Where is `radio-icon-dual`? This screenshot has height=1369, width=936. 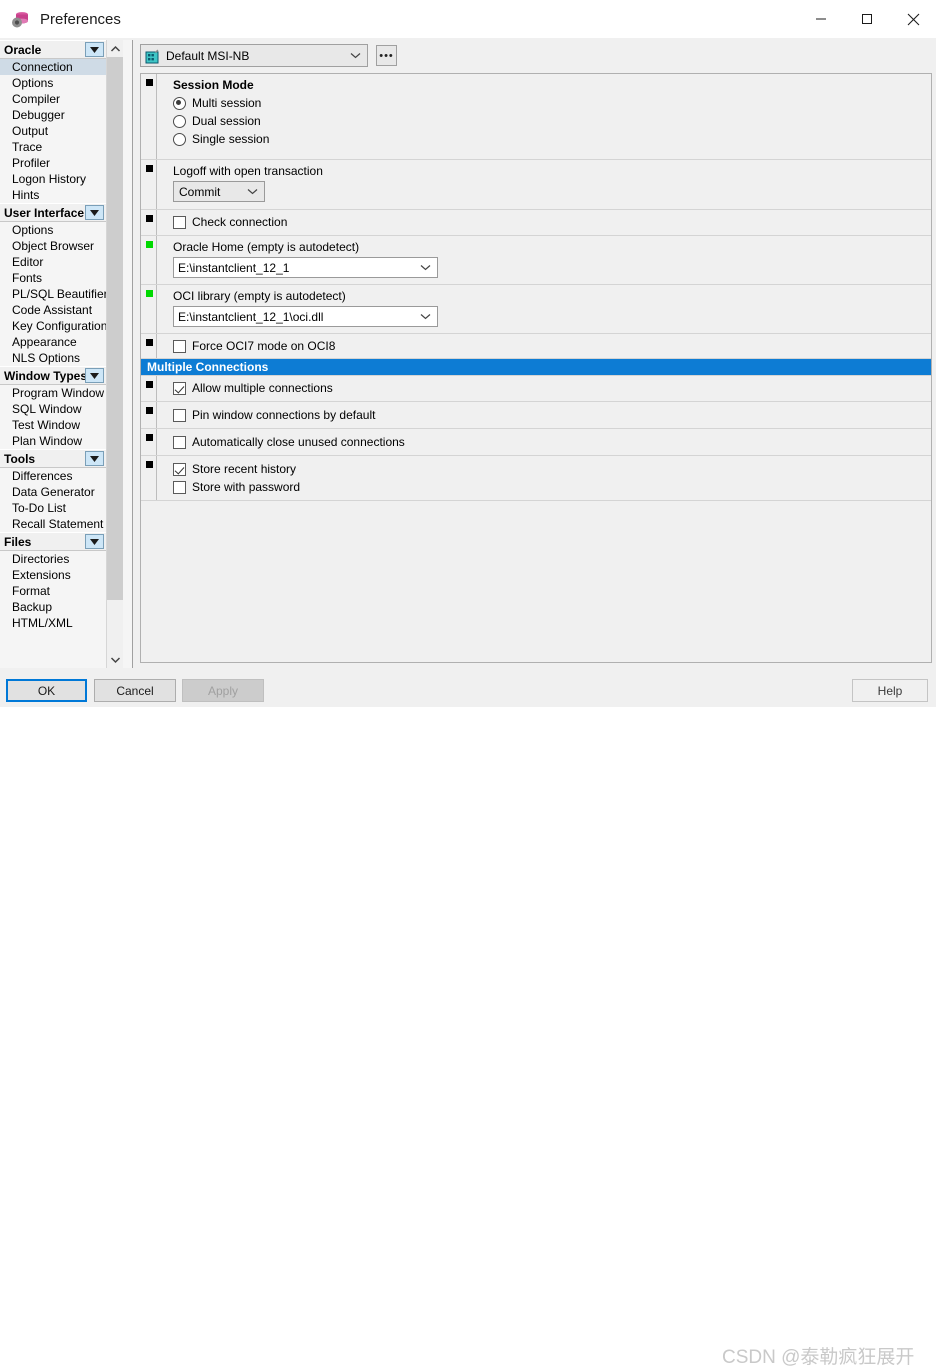 radio-icon-dual is located at coordinates (179, 121).